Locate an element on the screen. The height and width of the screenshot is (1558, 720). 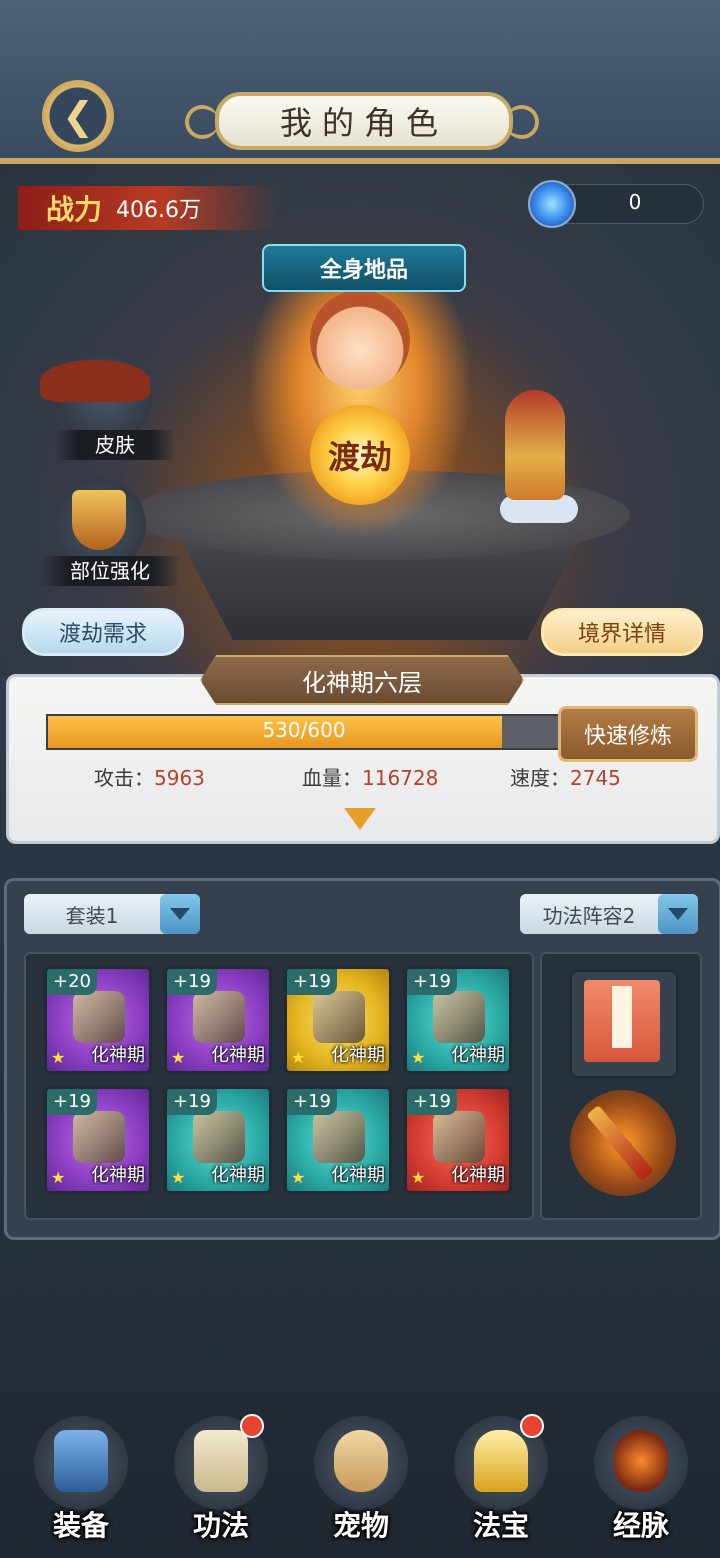
armor-icon is located at coordinates (219, 1017).